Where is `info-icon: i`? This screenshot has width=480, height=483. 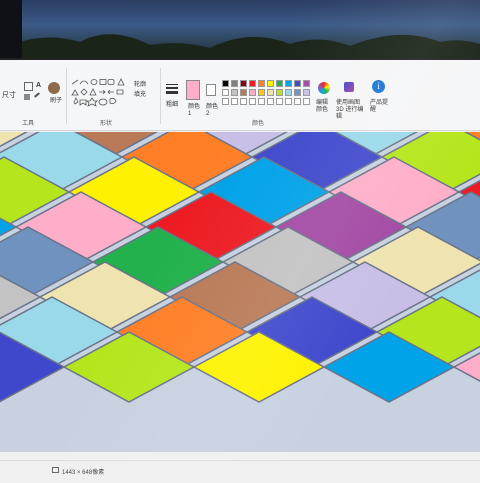 info-icon: i is located at coordinates (378, 86).